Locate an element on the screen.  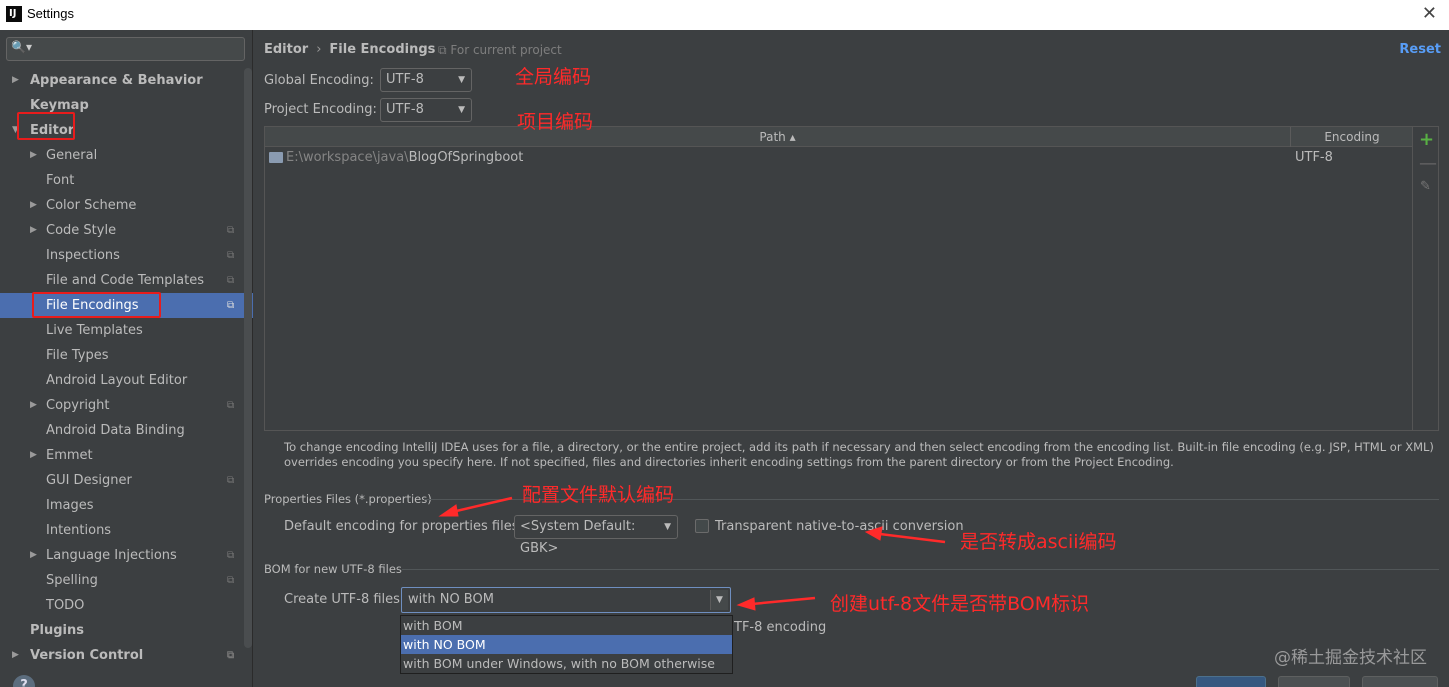
watermark: @稀土掘金技术社区 is located at coordinates (1350, 658).